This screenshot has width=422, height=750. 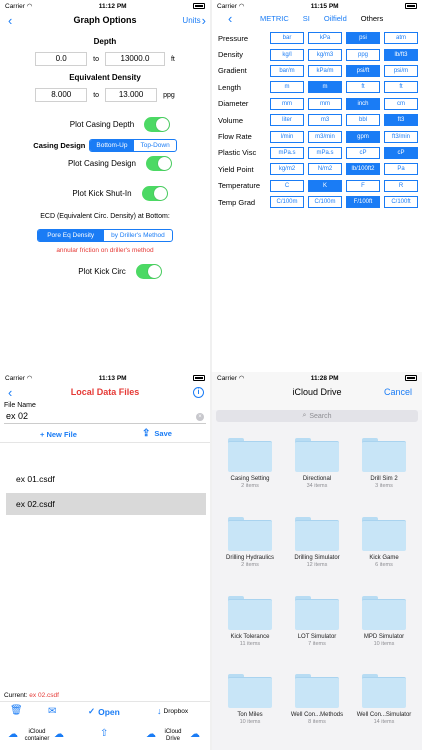 What do you see at coordinates (317, 463) in the screenshot?
I see `folder-item: Directional 34 items` at bounding box center [317, 463].